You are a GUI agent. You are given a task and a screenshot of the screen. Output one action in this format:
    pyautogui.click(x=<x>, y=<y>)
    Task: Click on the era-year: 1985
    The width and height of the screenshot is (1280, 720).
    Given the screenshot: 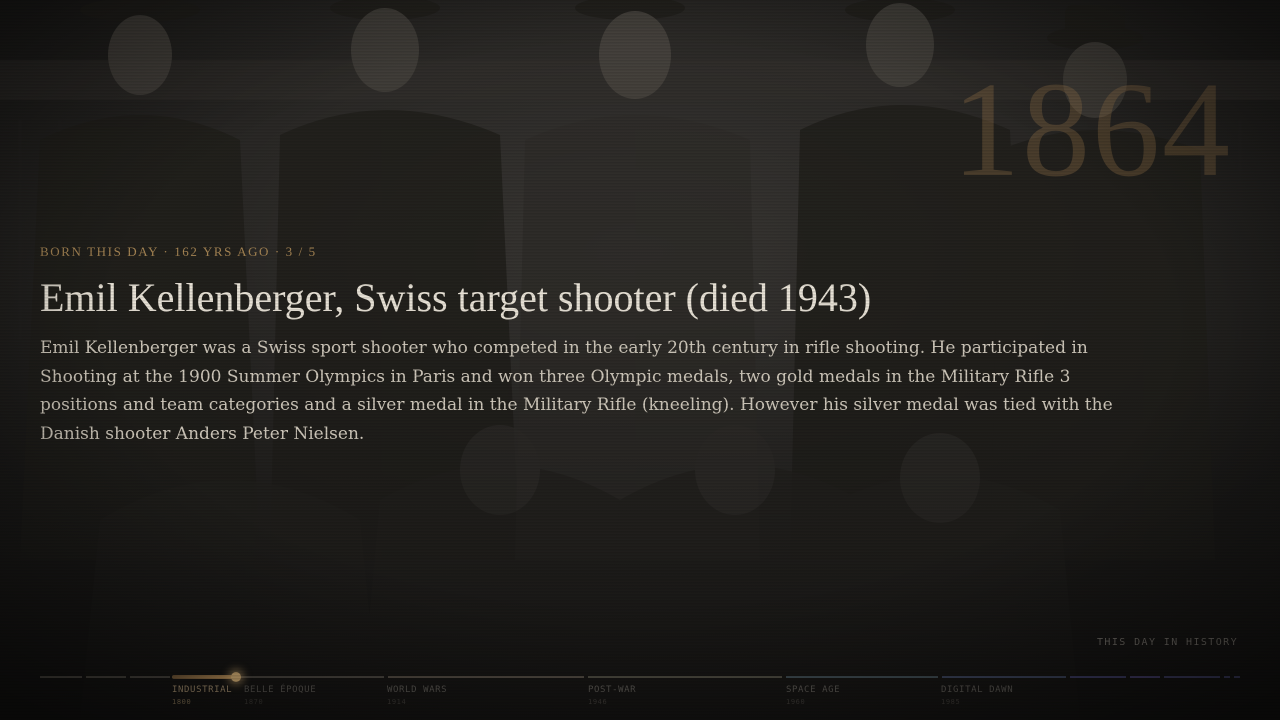 What is the action you would take?
    pyautogui.click(x=951, y=702)
    